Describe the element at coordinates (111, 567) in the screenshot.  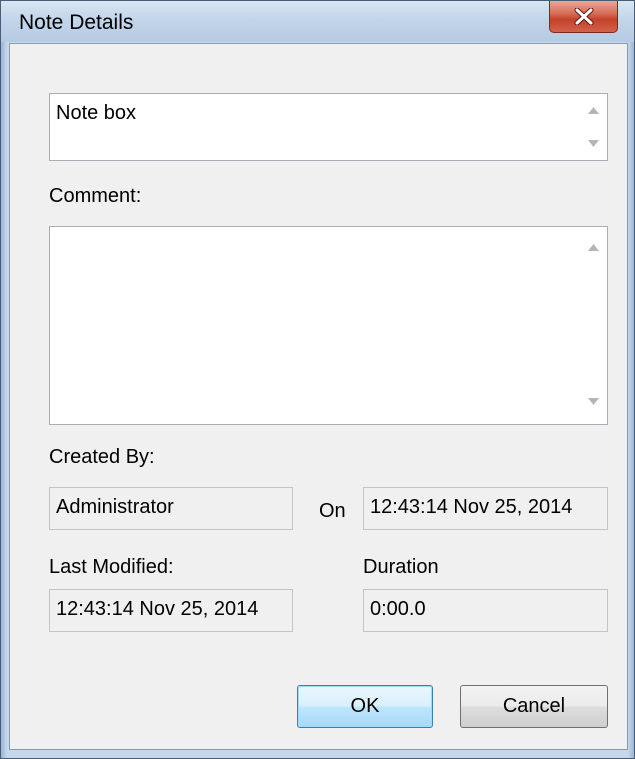
I see `last-modified-label: Last Modified:` at that location.